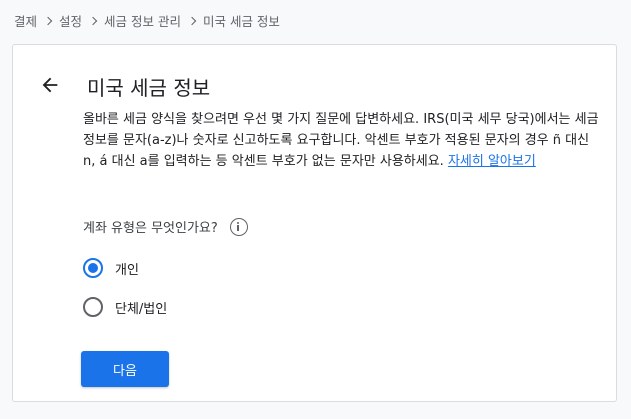  What do you see at coordinates (150, 228) in the screenshot?
I see `question-label: 계좌 유형은 무엇인가요?` at bounding box center [150, 228].